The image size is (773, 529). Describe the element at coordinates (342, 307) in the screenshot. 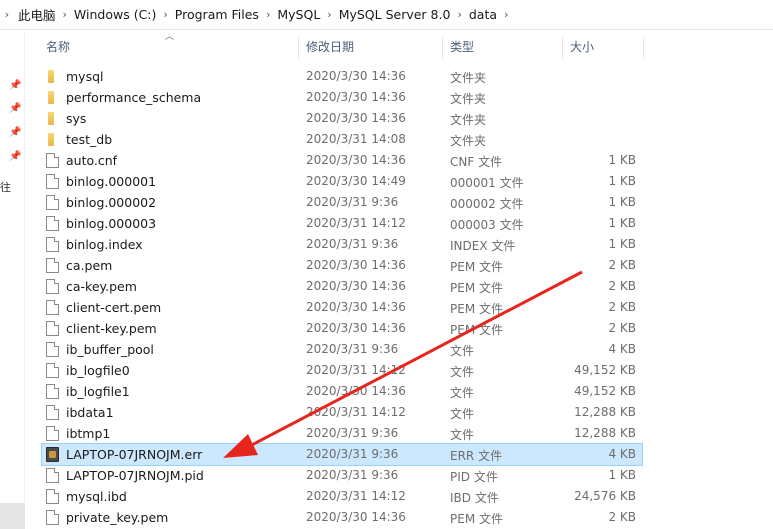

I see `file-row: client-cert.pem 2020/3/30 14:36 PEM 文件 2 KB` at that location.